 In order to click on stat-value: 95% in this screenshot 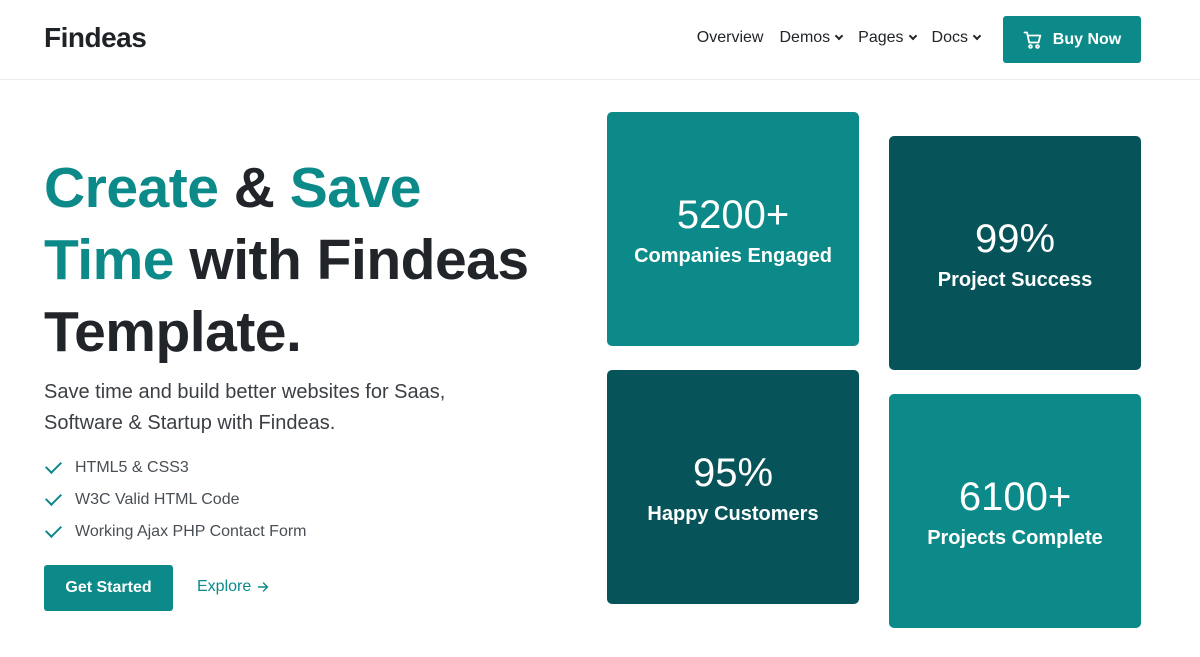, I will do `click(733, 472)`.